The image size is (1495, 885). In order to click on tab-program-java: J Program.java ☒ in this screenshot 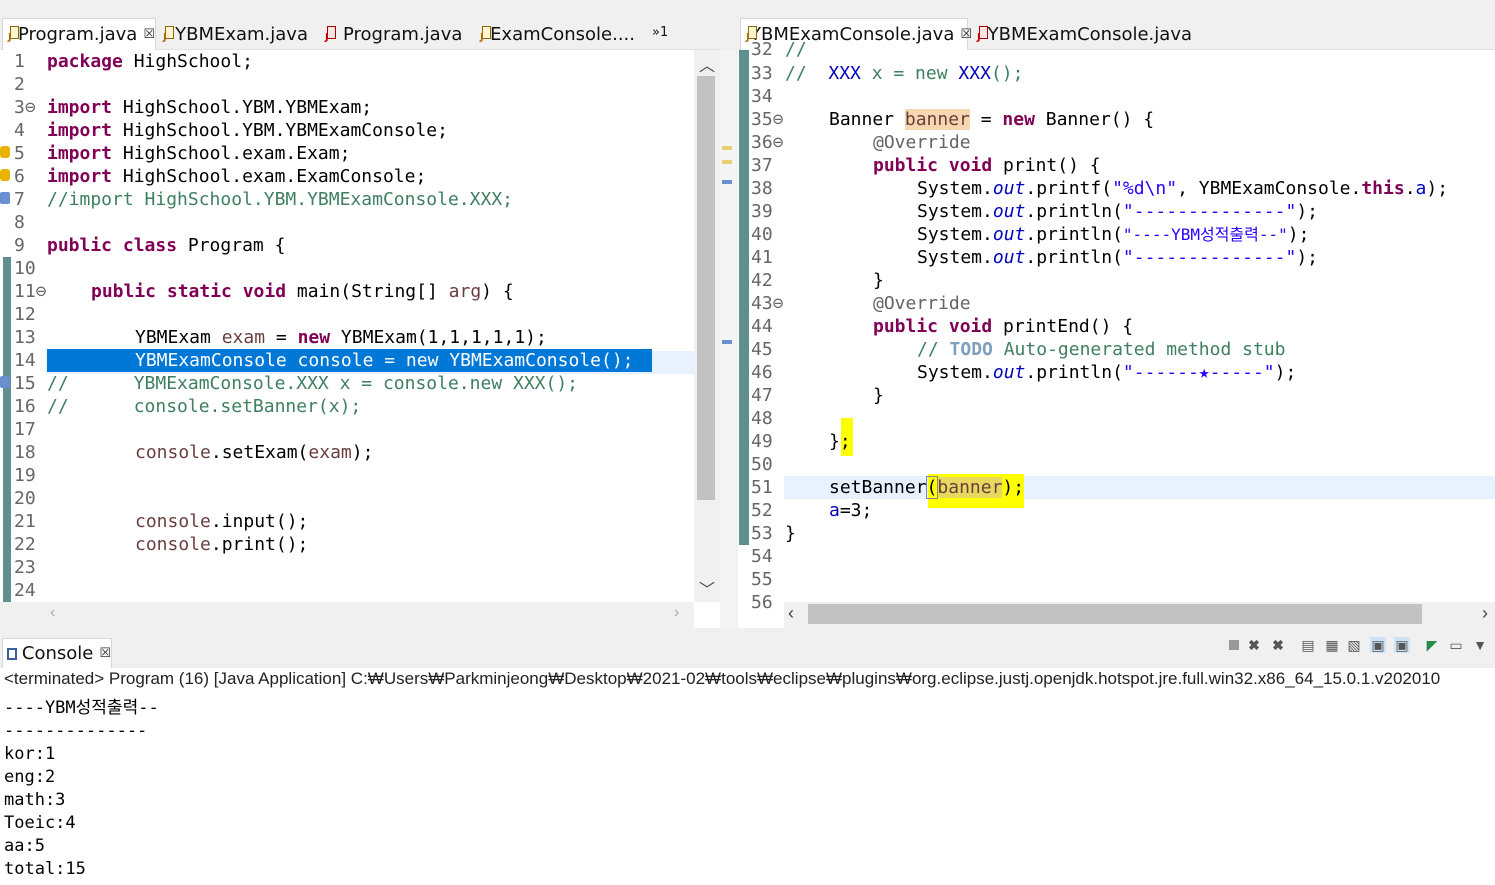, I will do `click(79, 34)`.